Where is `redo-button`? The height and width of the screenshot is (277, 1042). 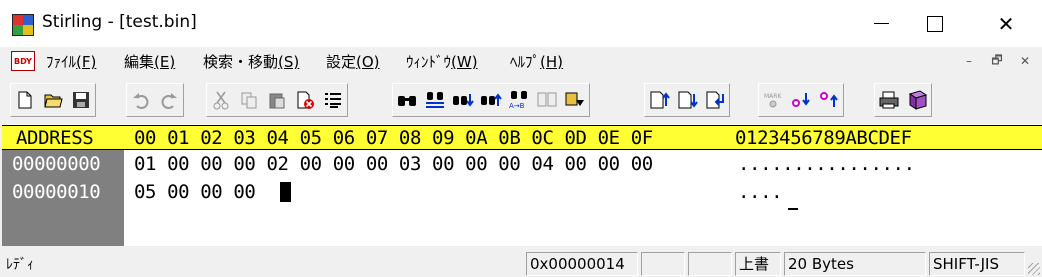
redo-button is located at coordinates (169, 100).